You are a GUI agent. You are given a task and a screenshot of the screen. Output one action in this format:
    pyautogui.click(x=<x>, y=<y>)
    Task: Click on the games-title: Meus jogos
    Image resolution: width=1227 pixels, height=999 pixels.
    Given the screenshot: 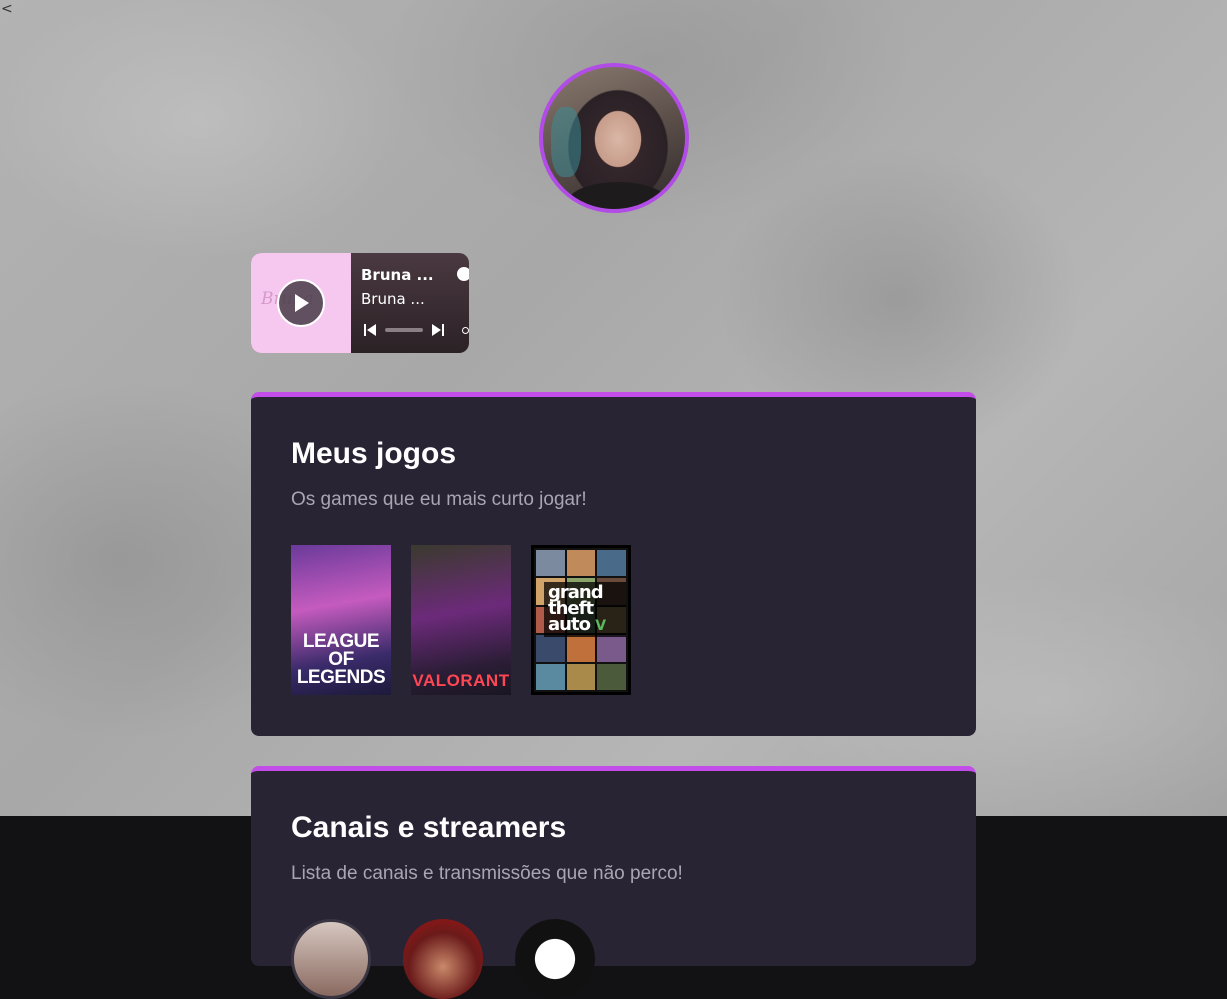 What is the action you would take?
    pyautogui.click(x=374, y=453)
    